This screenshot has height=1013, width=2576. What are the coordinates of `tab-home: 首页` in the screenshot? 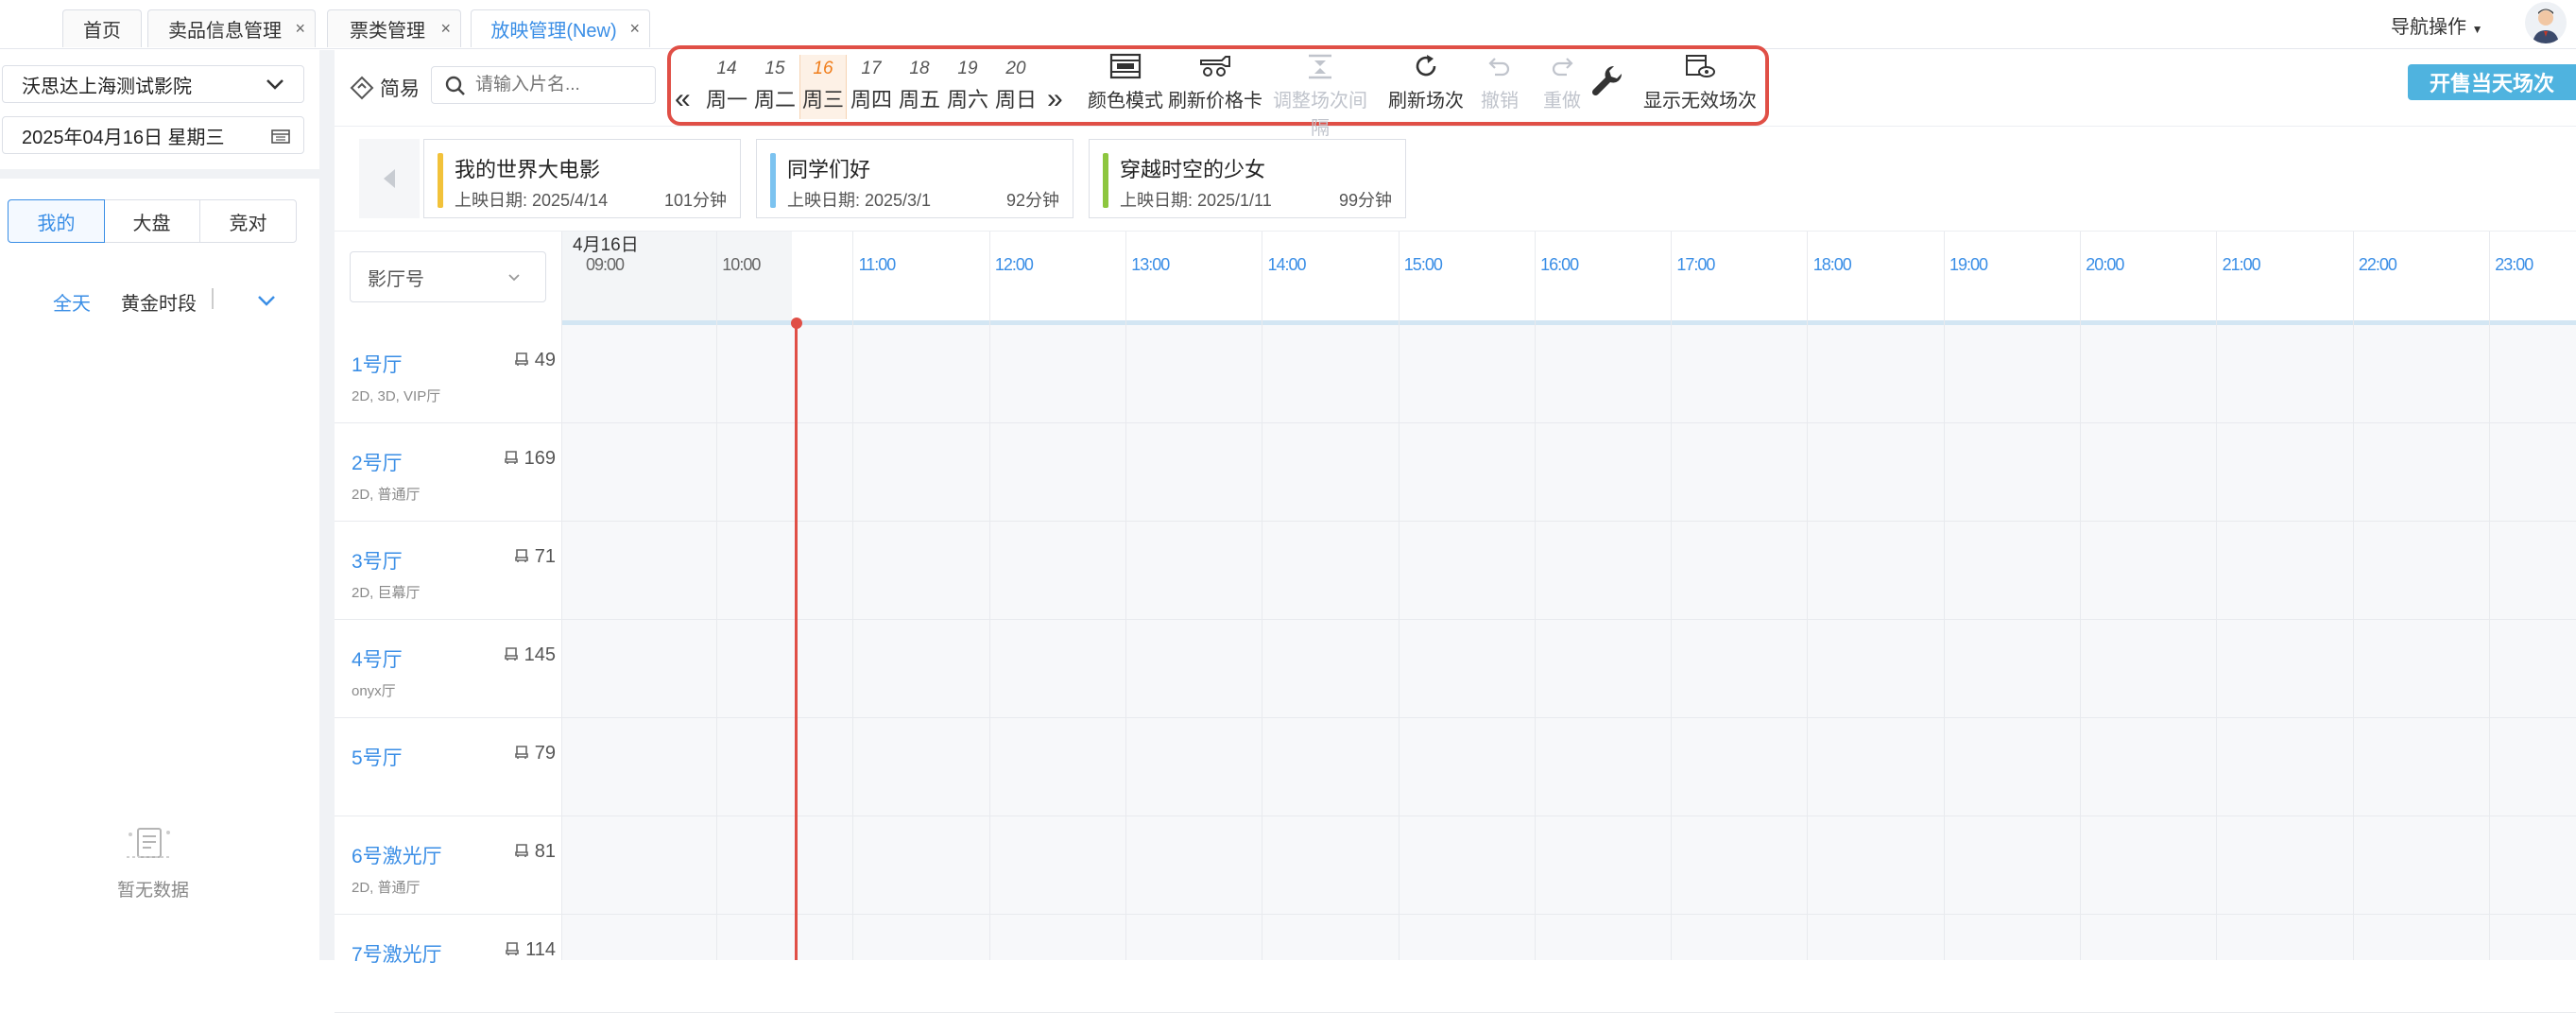 It's located at (102, 28).